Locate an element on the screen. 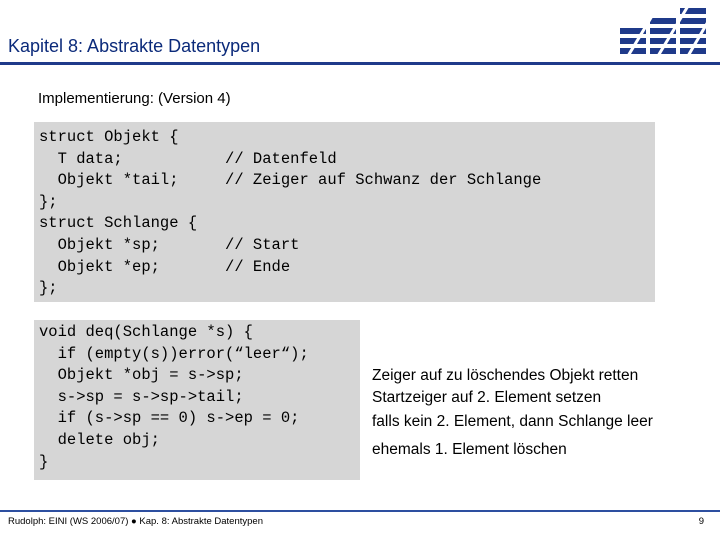 Image resolution: width=720 pixels, height=540 pixels. university-logo is located at coordinates (669, 31).